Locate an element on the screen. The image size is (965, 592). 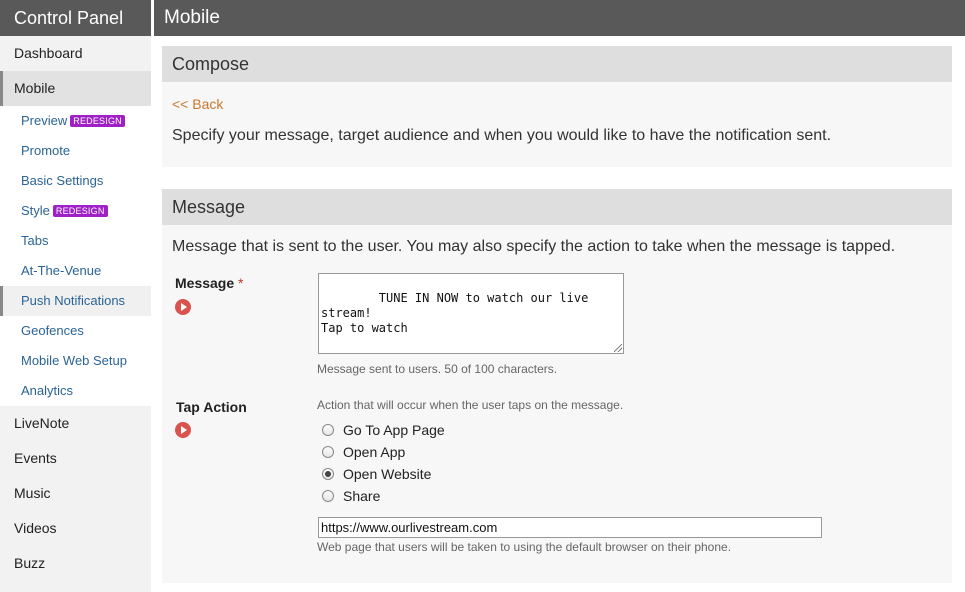
tap-action-label: Tap Action is located at coordinates (211, 407).